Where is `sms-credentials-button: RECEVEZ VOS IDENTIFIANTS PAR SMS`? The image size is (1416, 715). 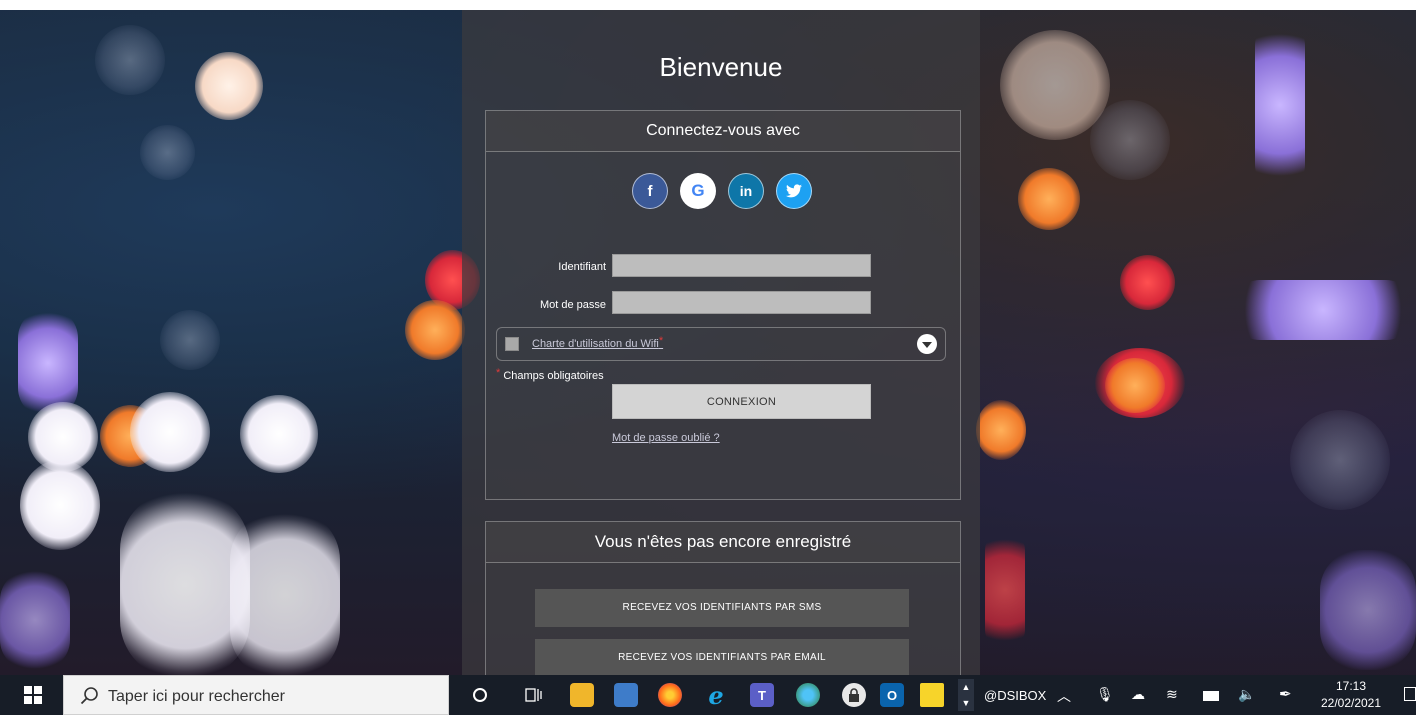 sms-credentials-button: RECEVEZ VOS IDENTIFIANTS PAR SMS is located at coordinates (722, 608).